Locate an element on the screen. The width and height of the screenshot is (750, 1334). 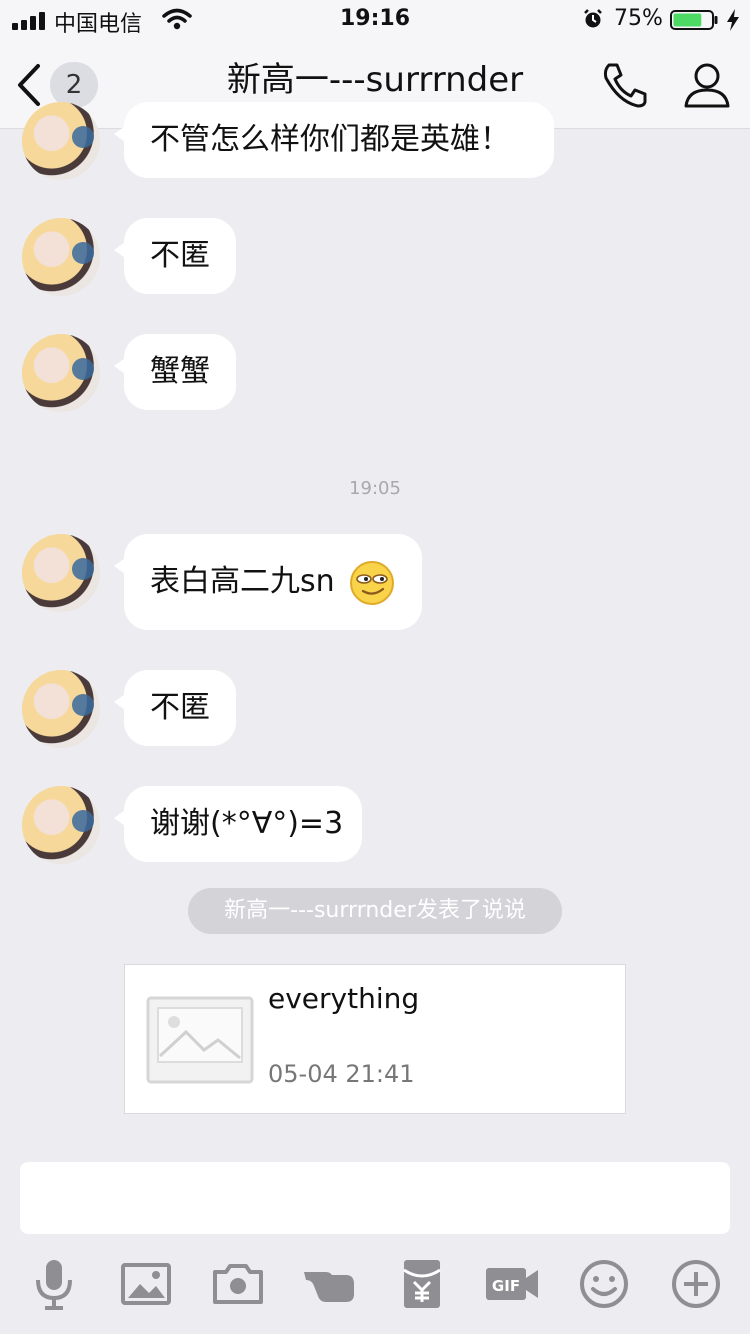
message-text: 表白高二九sn is located at coordinates (242, 581).